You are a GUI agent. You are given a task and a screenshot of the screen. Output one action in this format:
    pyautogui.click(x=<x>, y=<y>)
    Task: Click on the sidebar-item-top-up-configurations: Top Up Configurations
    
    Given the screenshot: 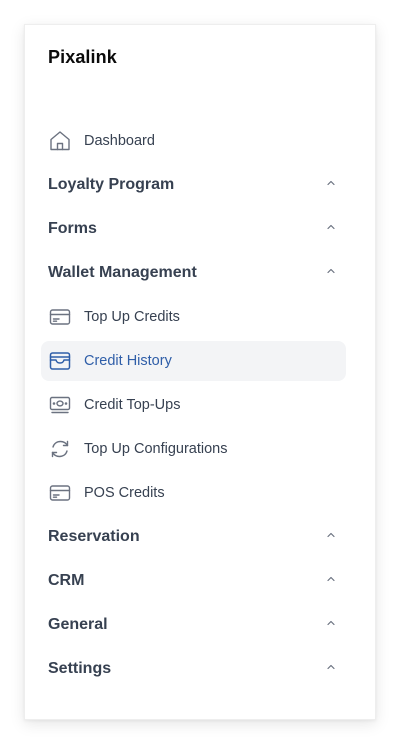 What is the action you would take?
    pyautogui.click(x=200, y=449)
    